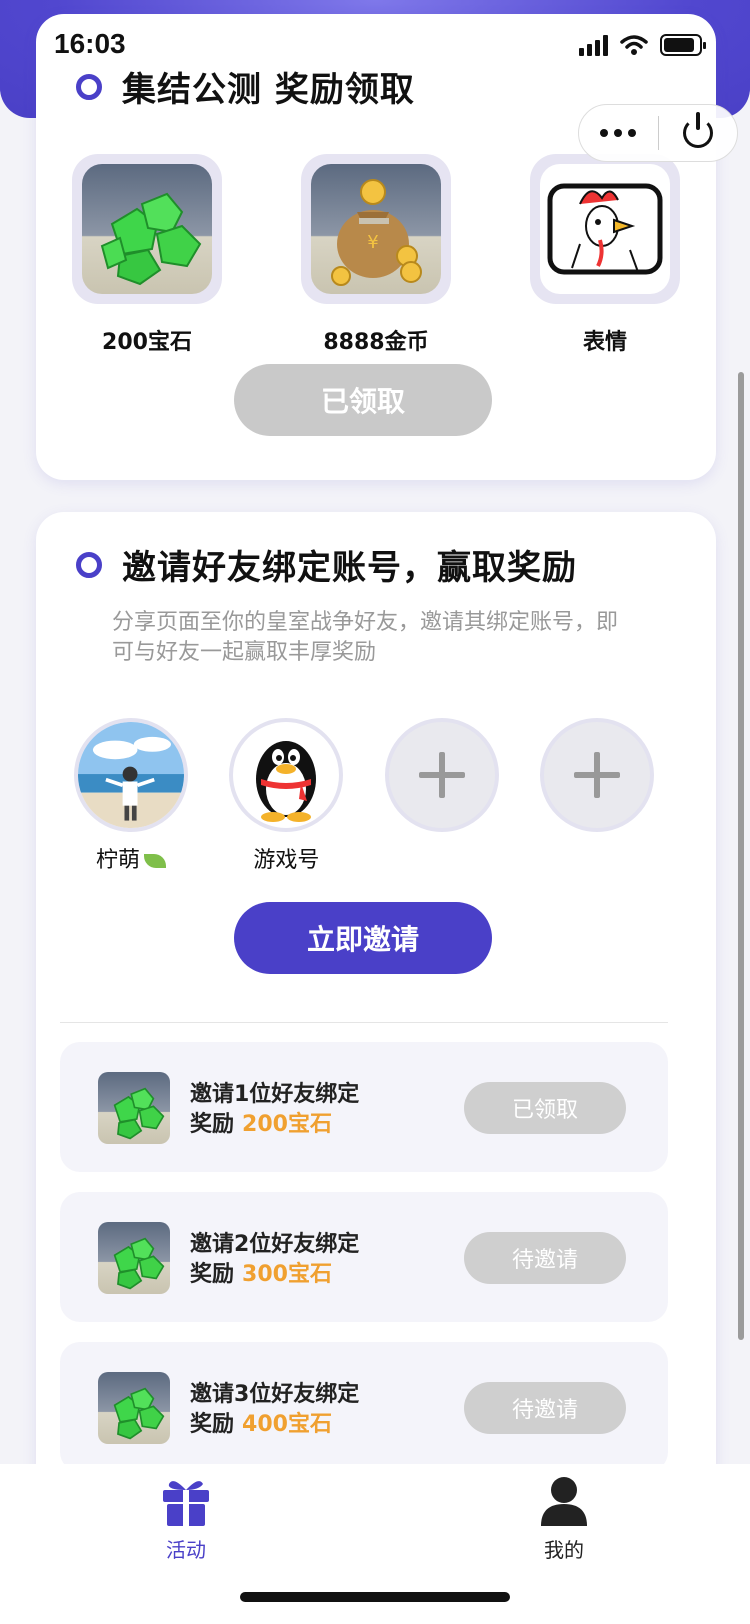  I want to click on invite-now-button: 立即邀请, so click(363, 938).